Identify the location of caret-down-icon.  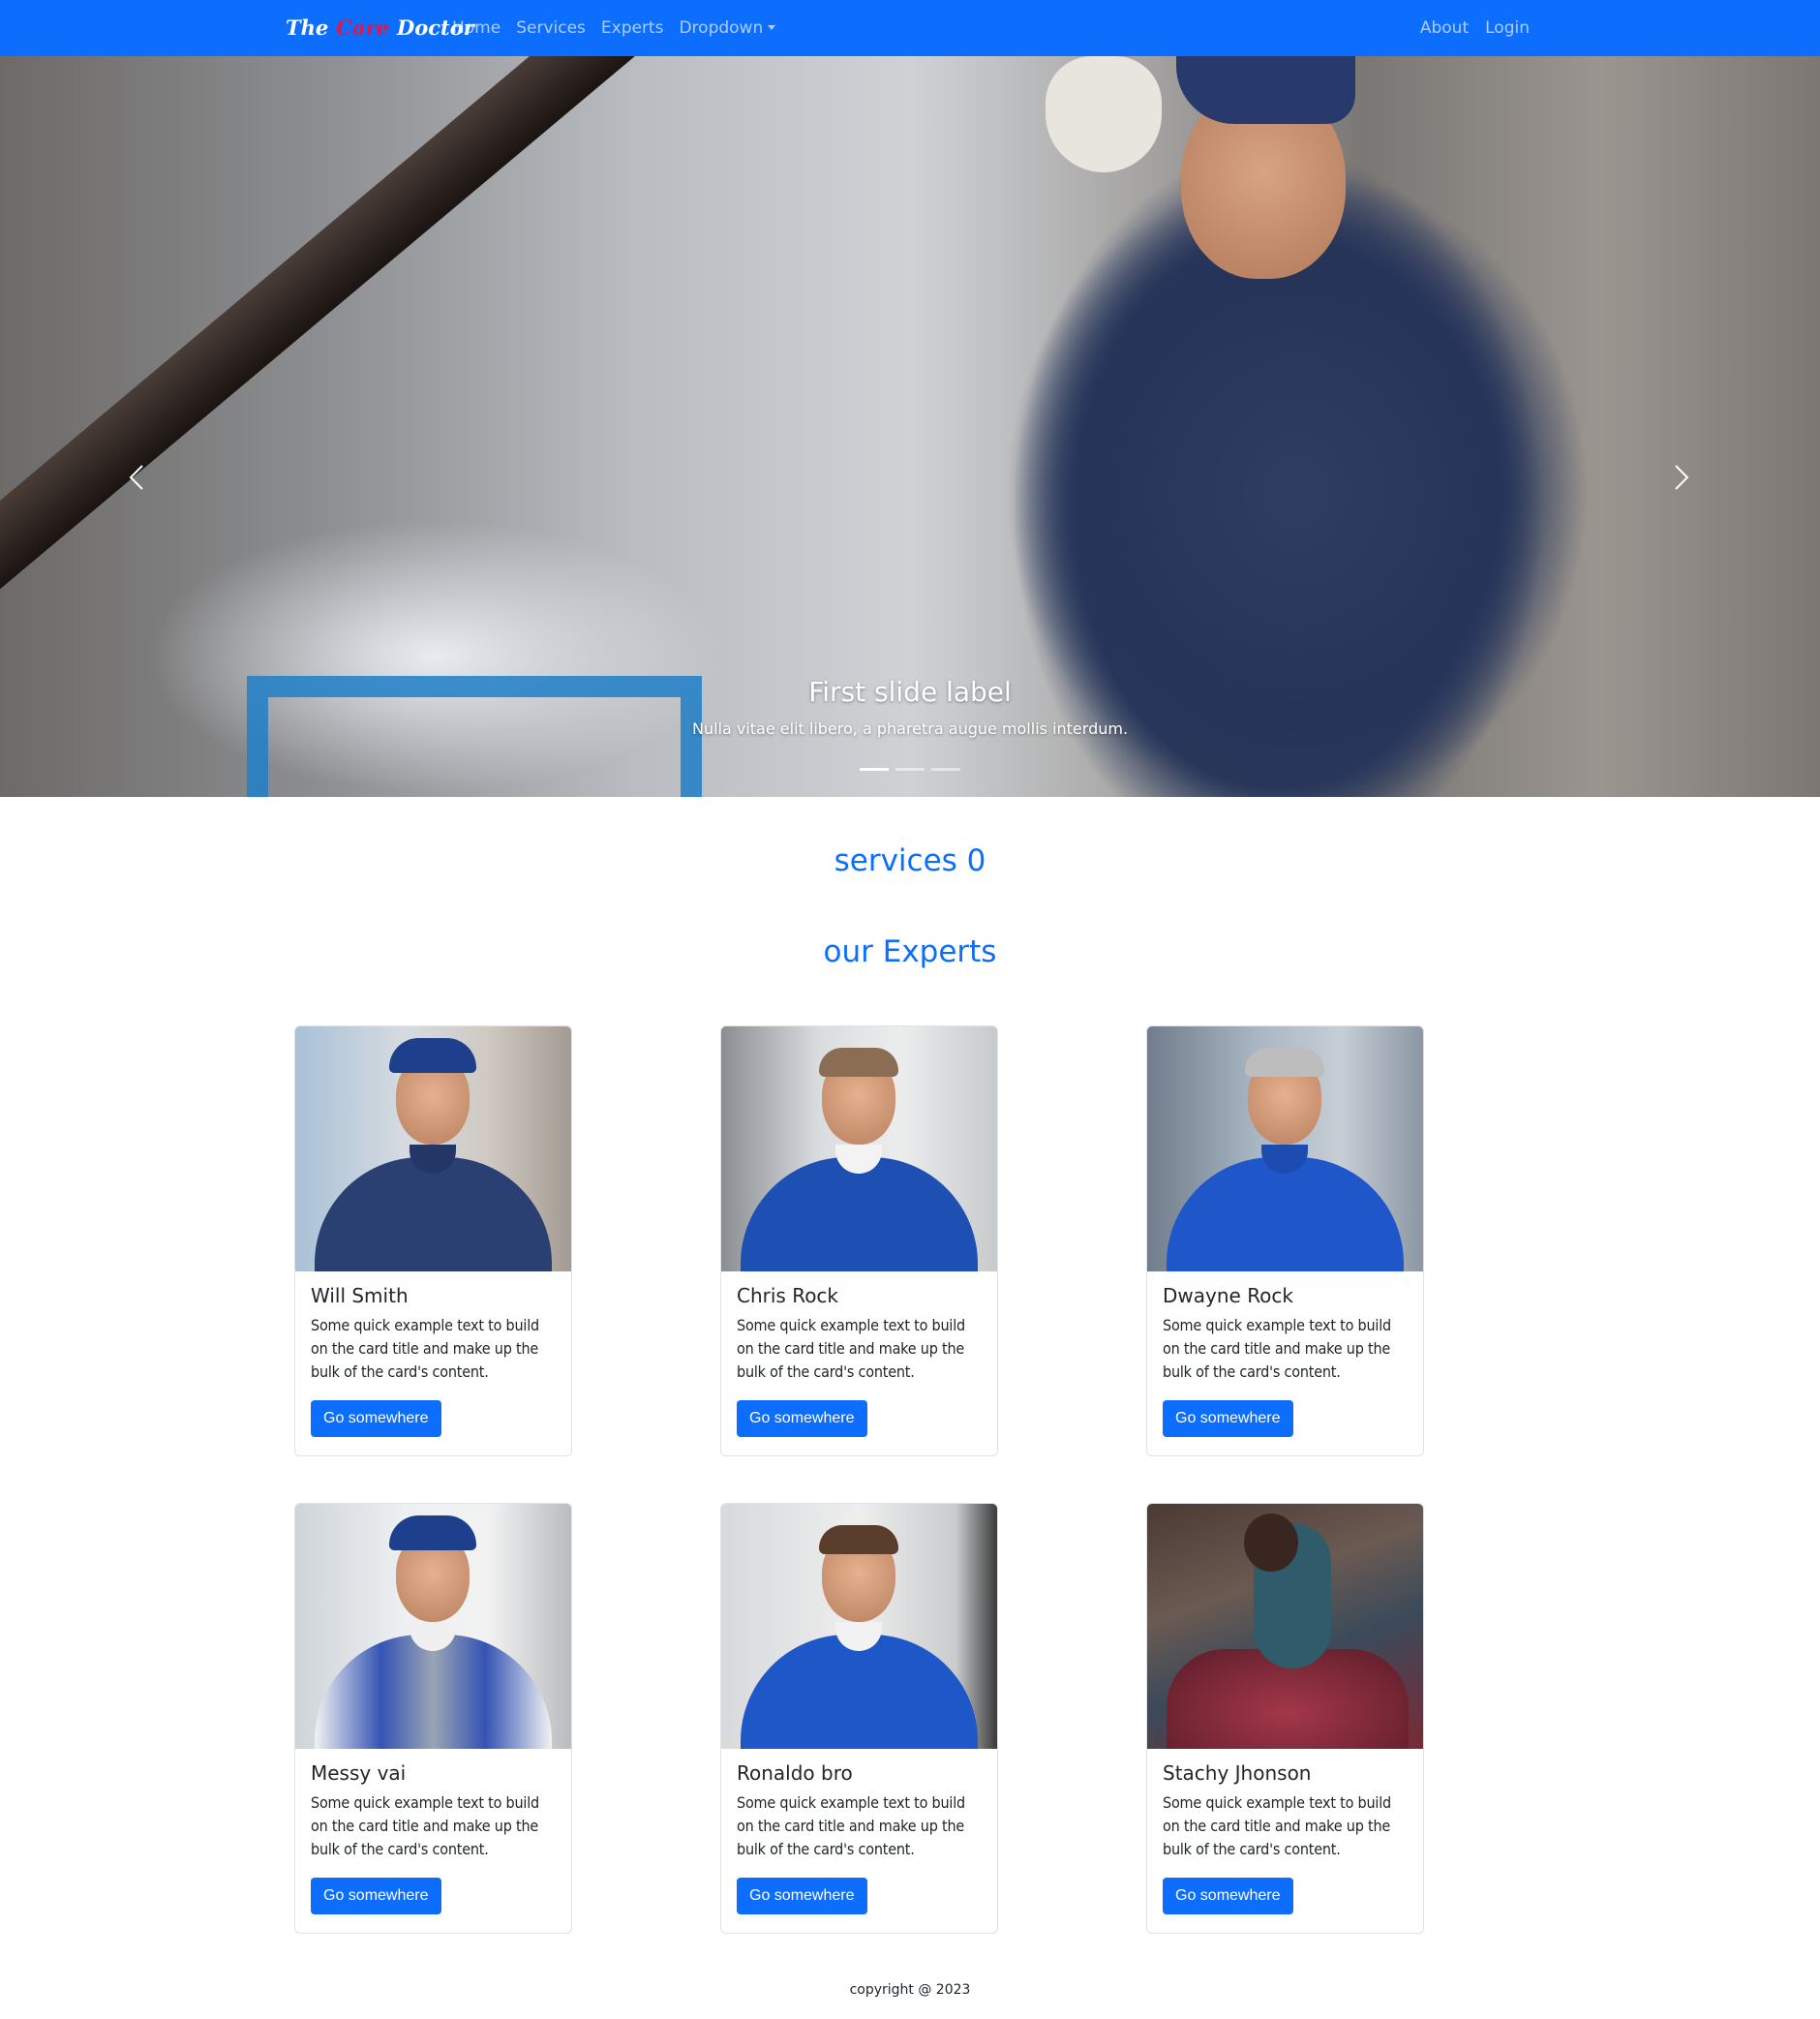
(772, 28).